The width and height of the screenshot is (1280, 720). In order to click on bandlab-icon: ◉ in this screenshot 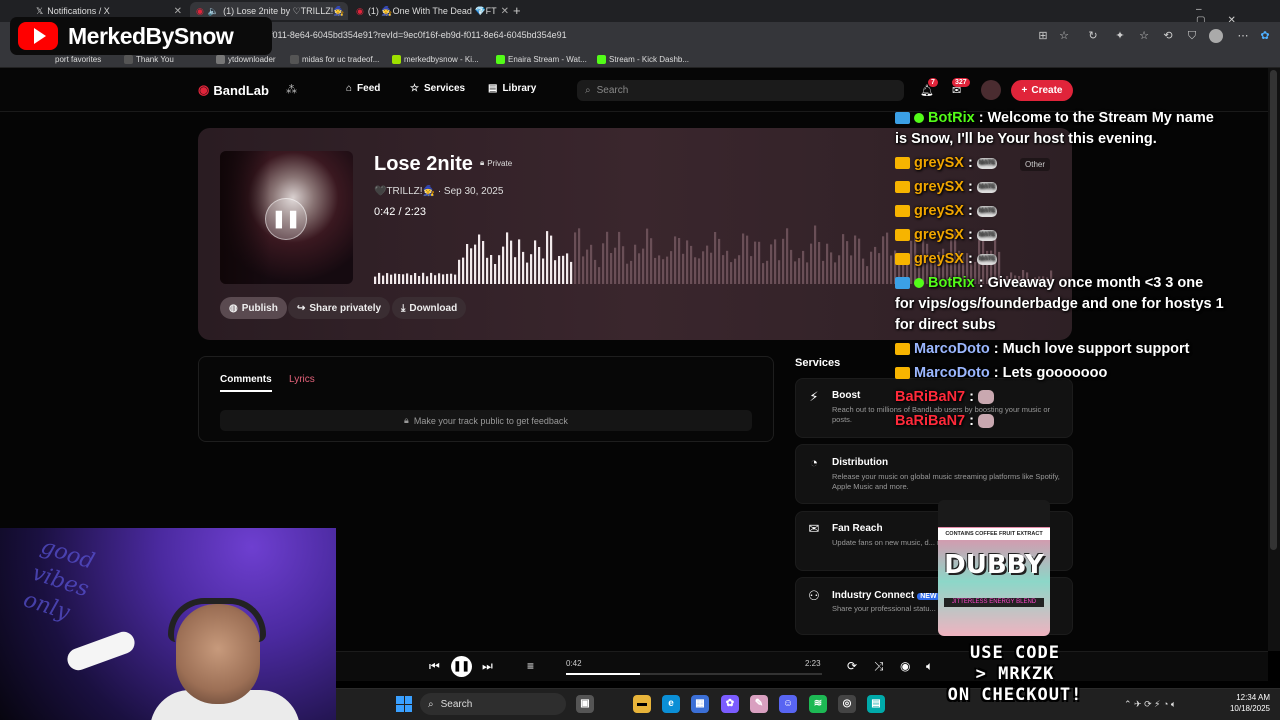, I will do `click(200, 10)`.